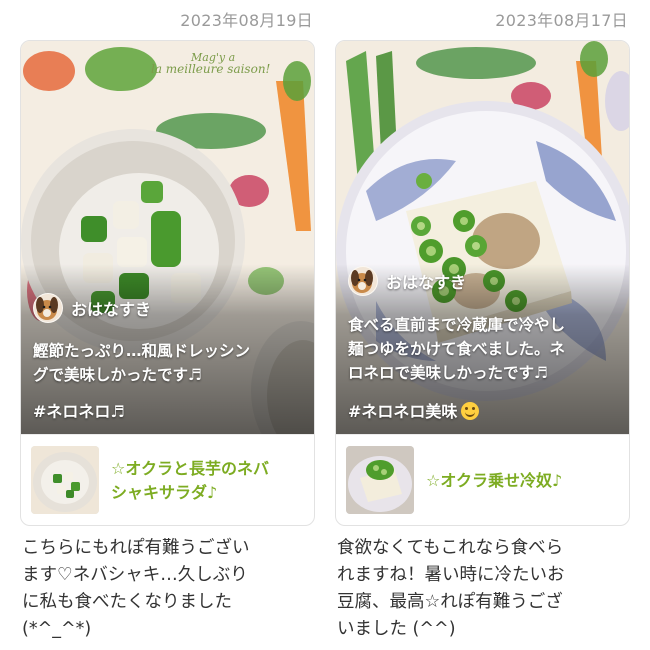 This screenshot has height=650, width=650. I want to click on smile-emoji-icon, so click(470, 411).